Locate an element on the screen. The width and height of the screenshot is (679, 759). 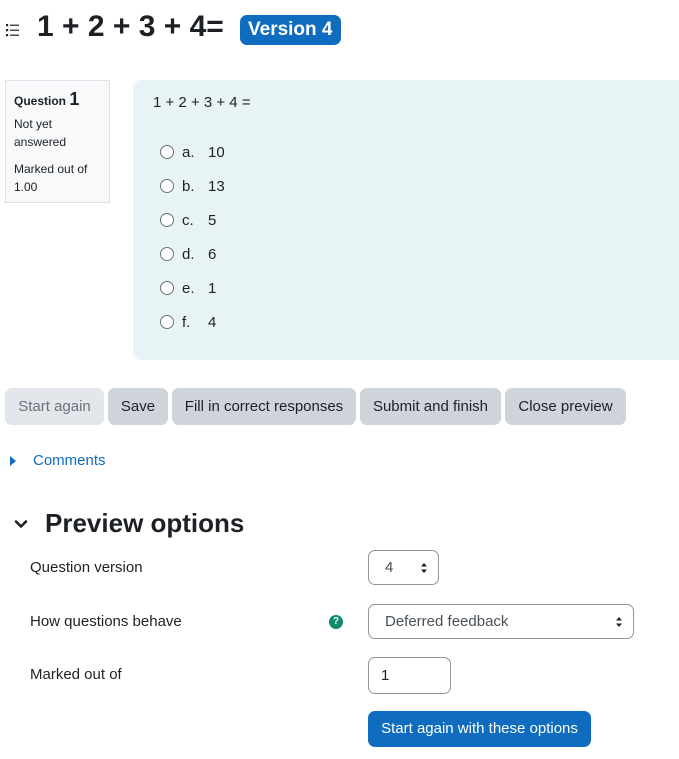
question-number: Question 1 is located at coordinates (46, 100).